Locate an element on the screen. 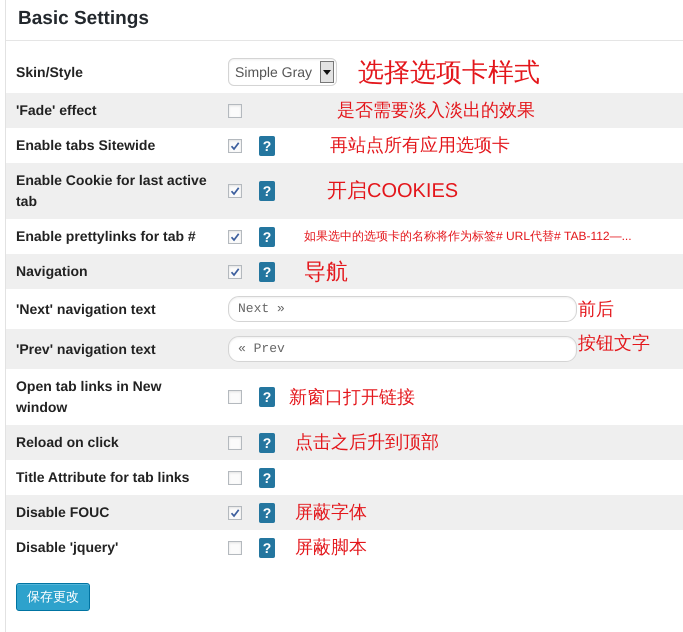  annotation-text: 选择选项卡样式 is located at coordinates (449, 72).